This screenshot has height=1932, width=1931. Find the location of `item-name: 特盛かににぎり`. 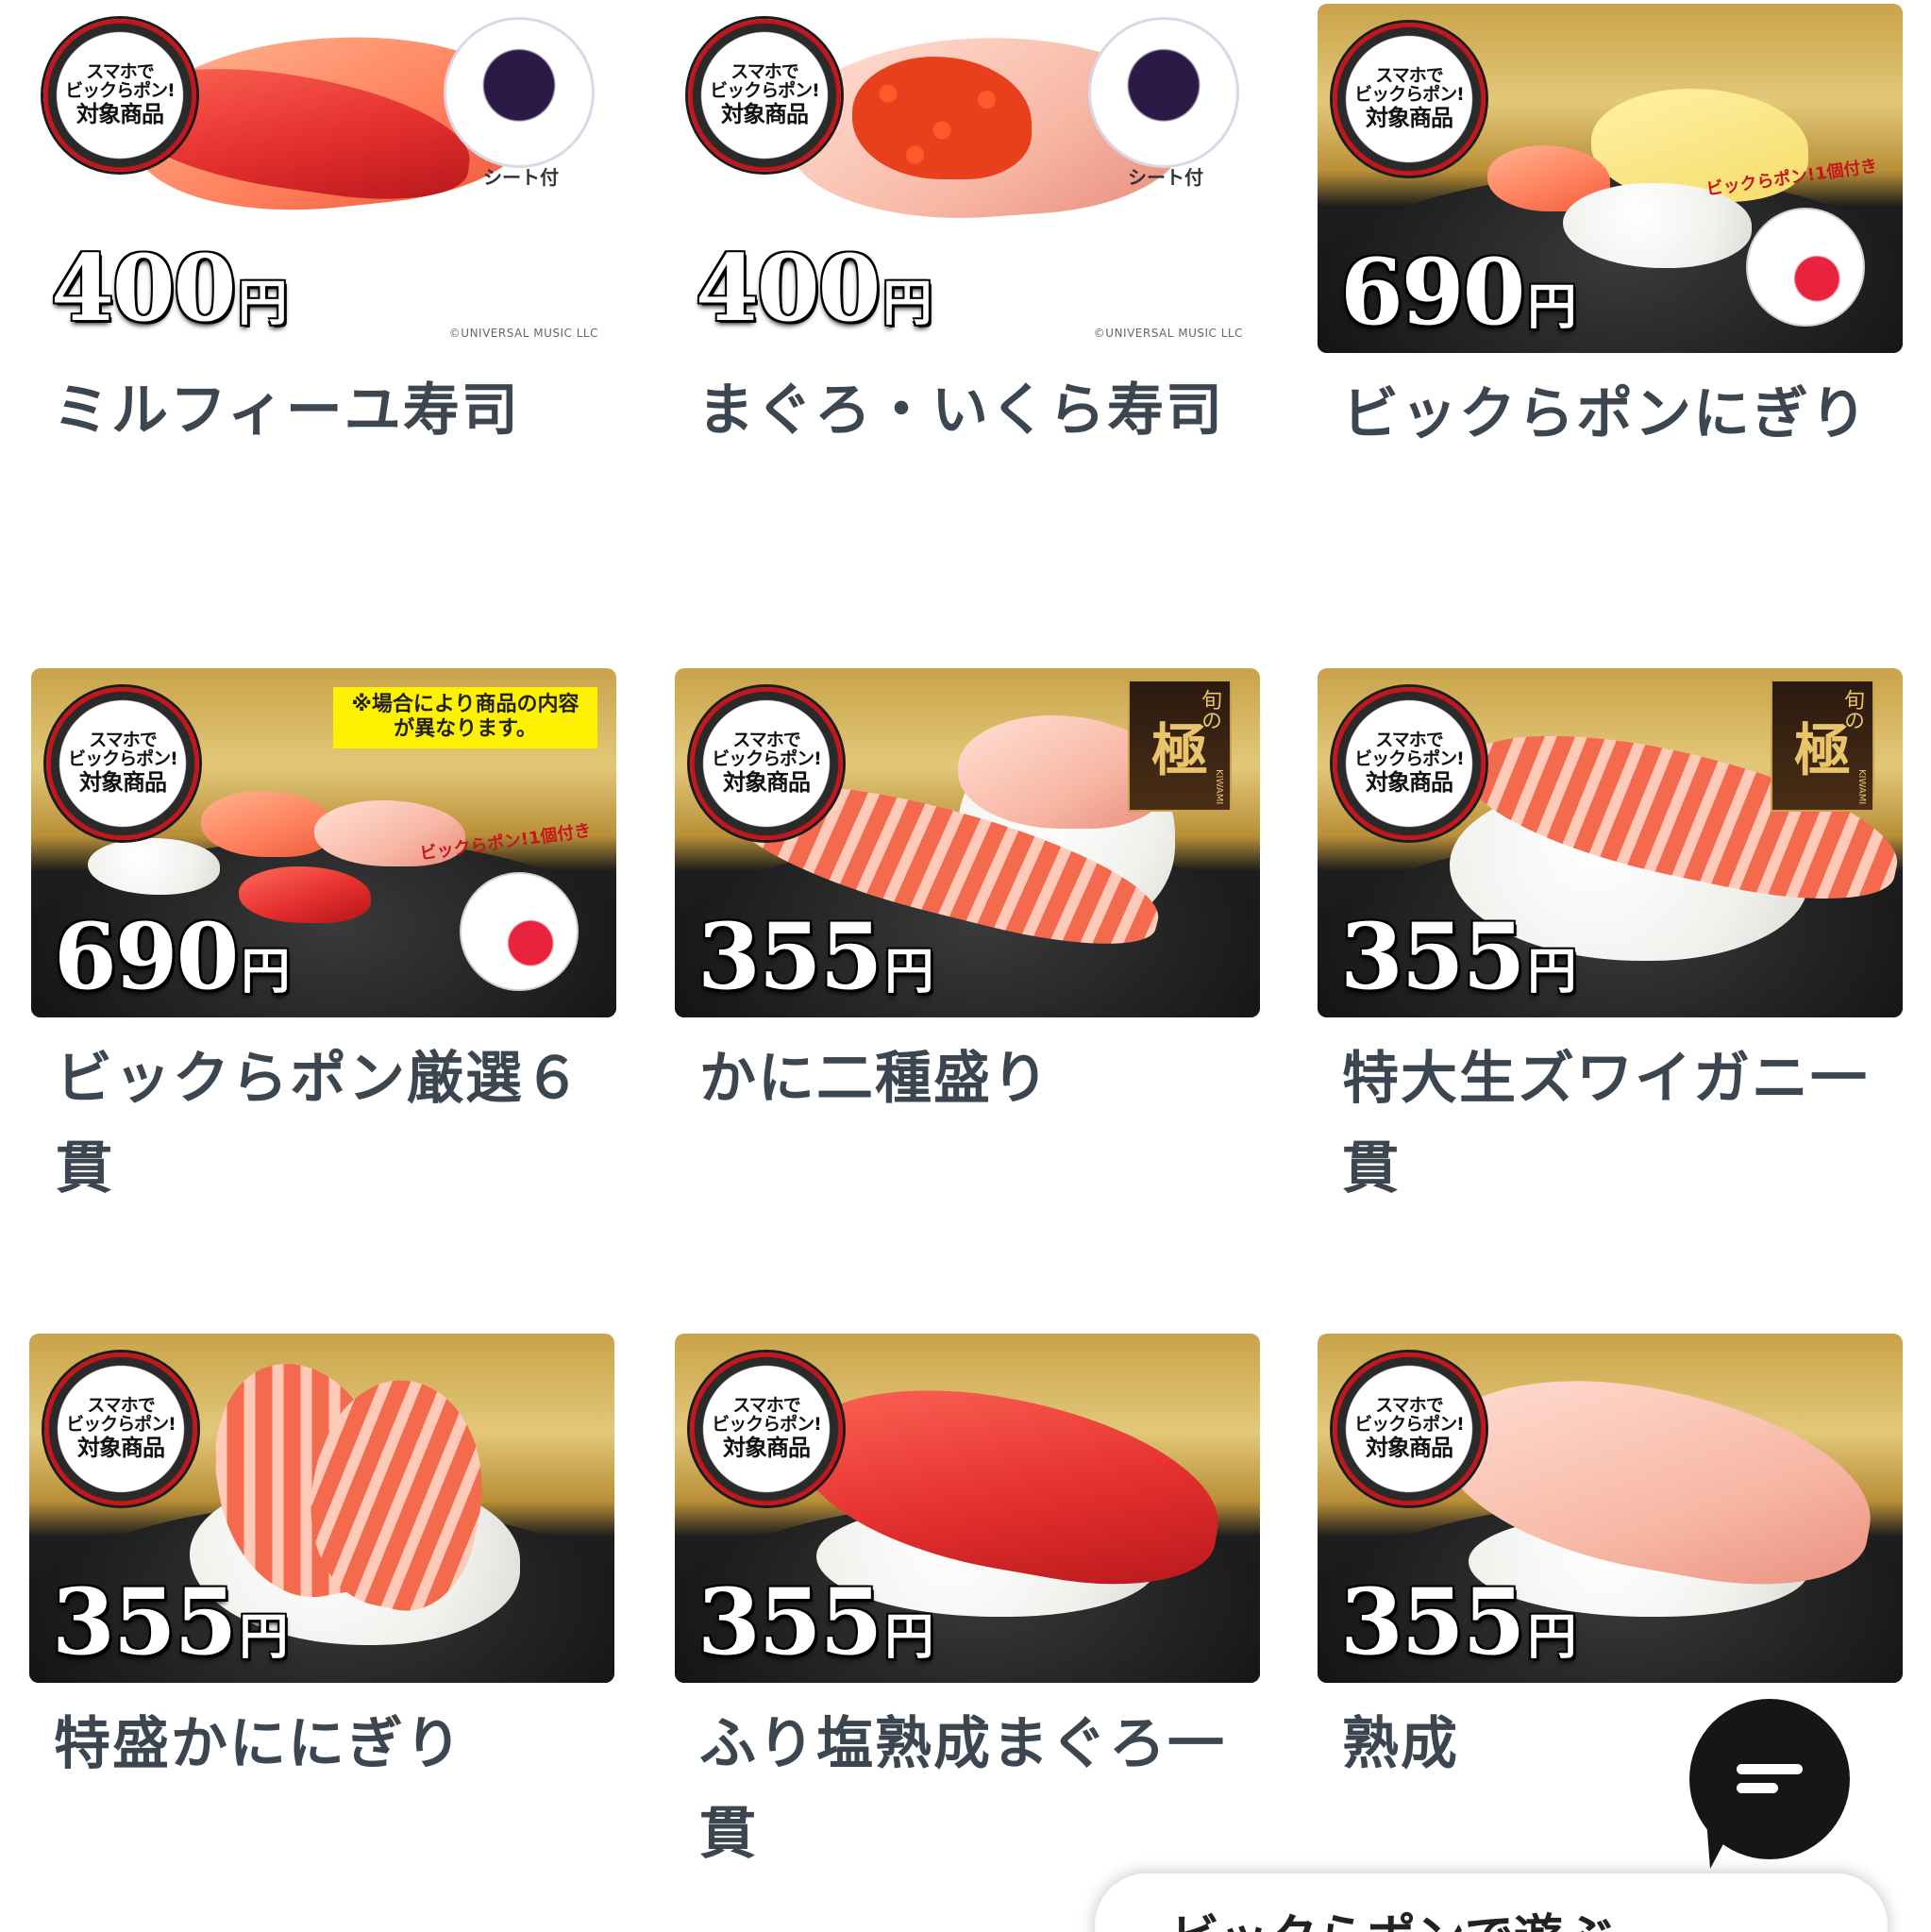

item-name: 特盛かににぎり is located at coordinates (258, 1744).